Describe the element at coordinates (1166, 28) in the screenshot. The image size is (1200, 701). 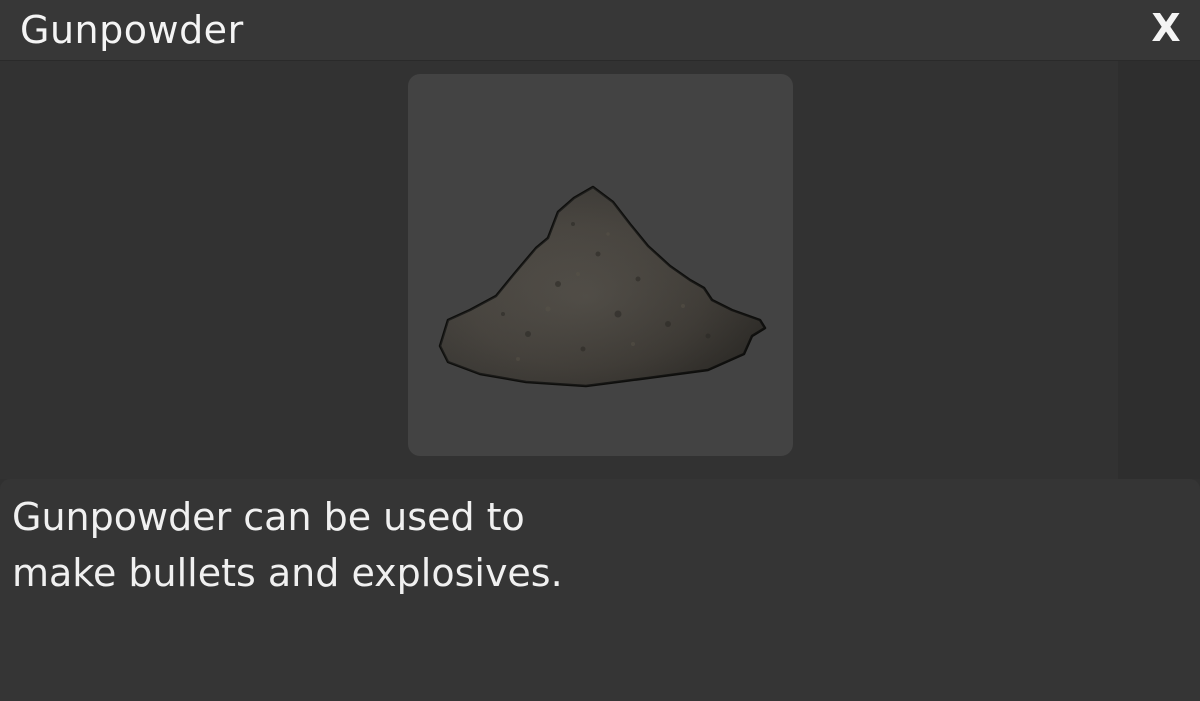
I see `close-button: X` at that location.